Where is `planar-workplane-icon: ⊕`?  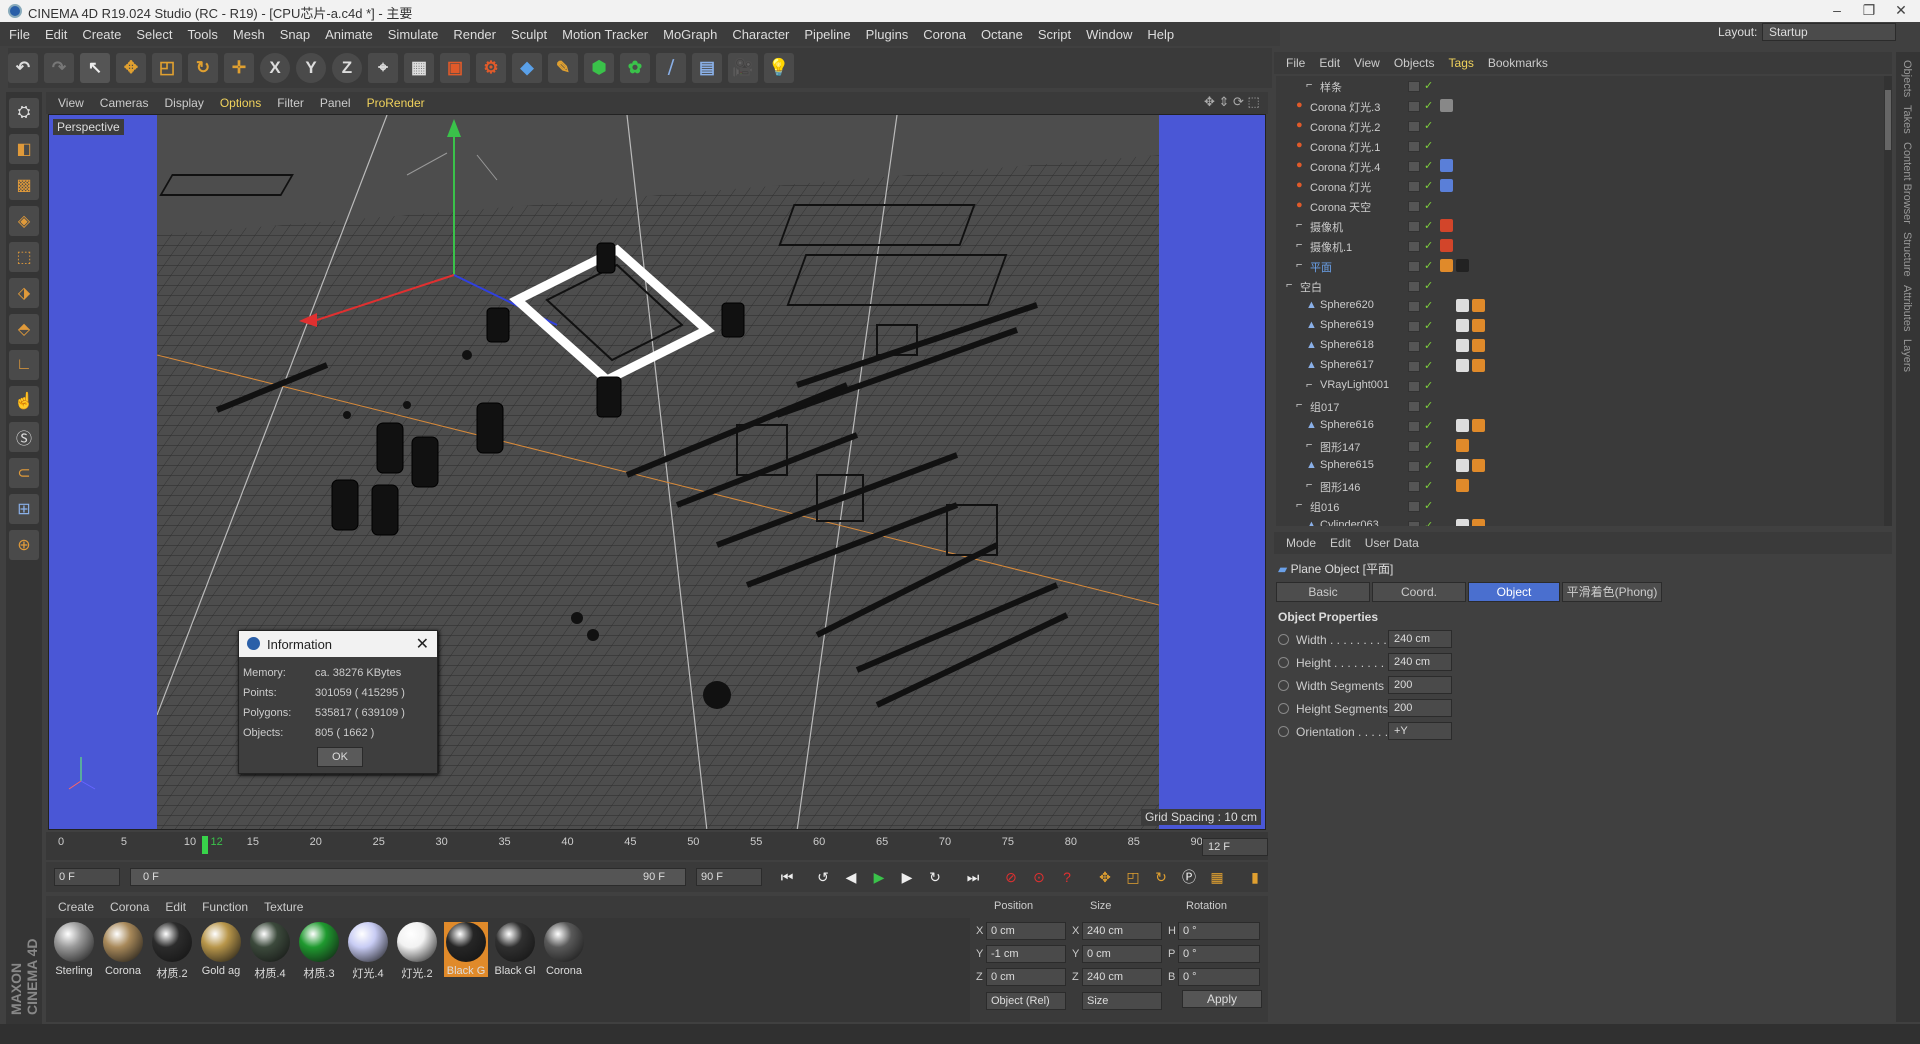
planar-workplane-icon: ⊕ is located at coordinates (24, 545).